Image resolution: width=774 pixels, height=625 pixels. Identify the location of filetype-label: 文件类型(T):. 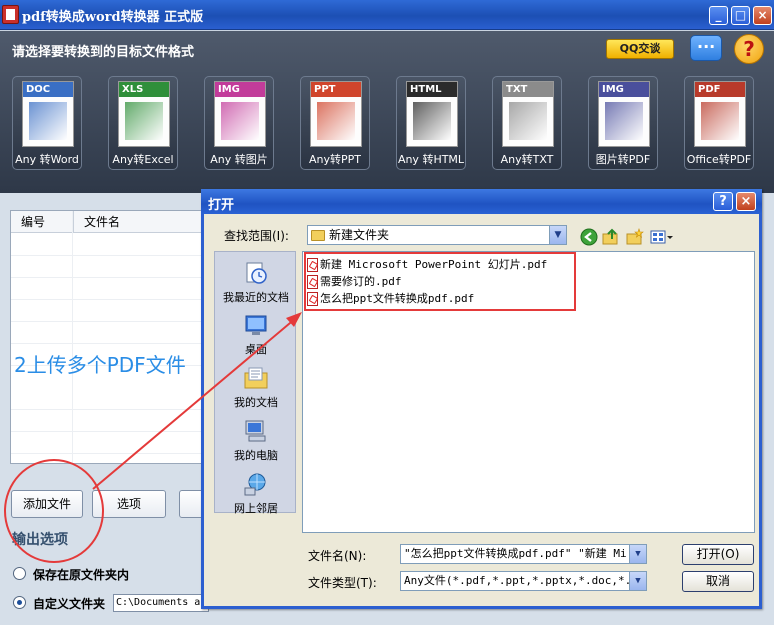
(342, 583).